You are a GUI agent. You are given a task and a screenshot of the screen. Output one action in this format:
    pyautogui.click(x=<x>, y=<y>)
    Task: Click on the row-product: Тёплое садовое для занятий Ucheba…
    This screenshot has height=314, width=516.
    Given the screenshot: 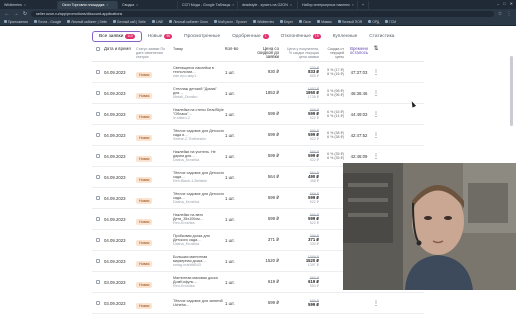 What is the action you would take?
    pyautogui.click(x=199, y=303)
    